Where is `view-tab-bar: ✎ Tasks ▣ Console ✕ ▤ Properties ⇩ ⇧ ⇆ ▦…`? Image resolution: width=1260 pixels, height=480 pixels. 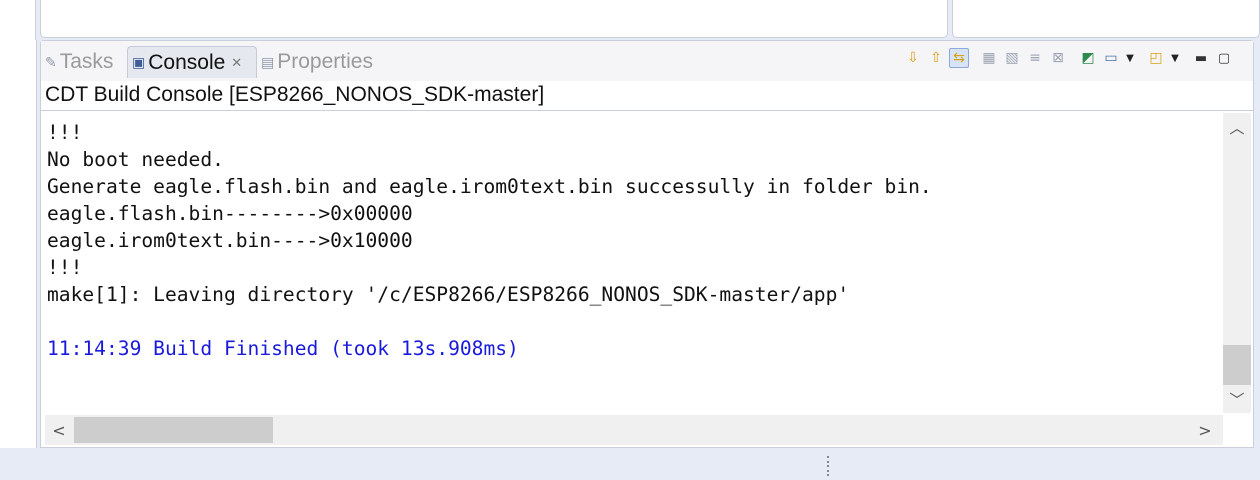
view-tab-bar: ✎ Tasks ▣ Console ✕ ▤ Properties ⇩ ⇧ ⇆ ▦… is located at coordinates (647, 61).